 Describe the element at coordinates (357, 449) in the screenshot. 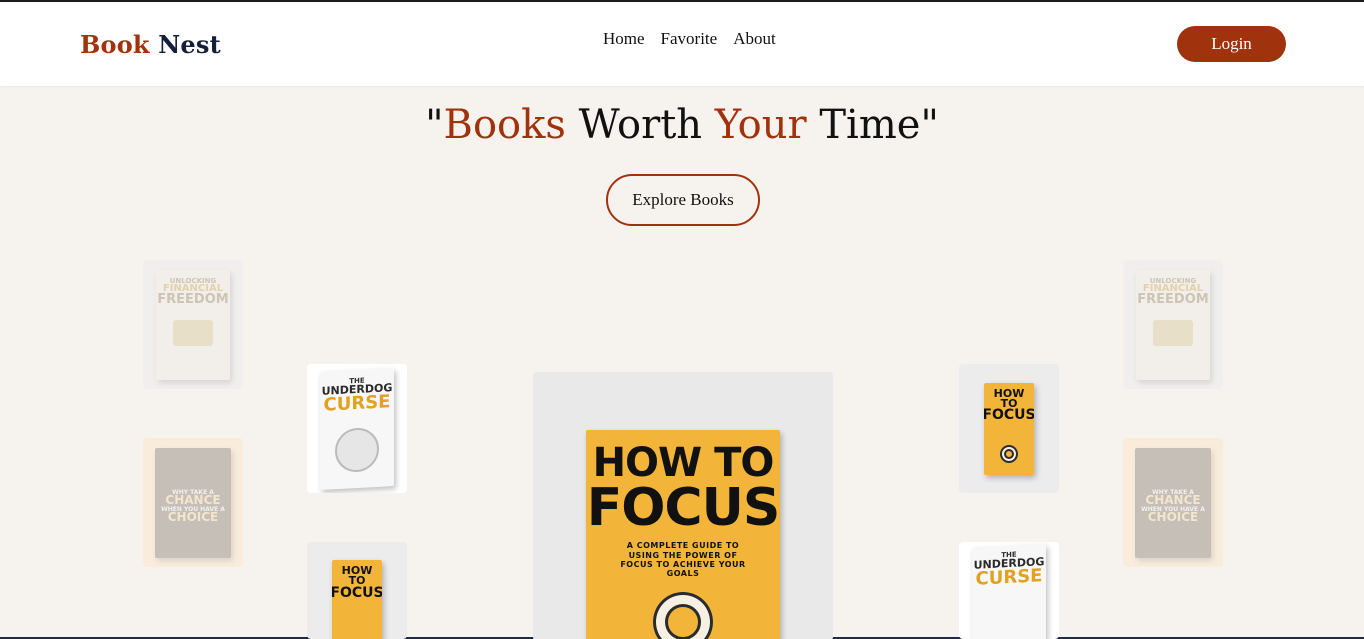

I see `compass-illustration` at that location.